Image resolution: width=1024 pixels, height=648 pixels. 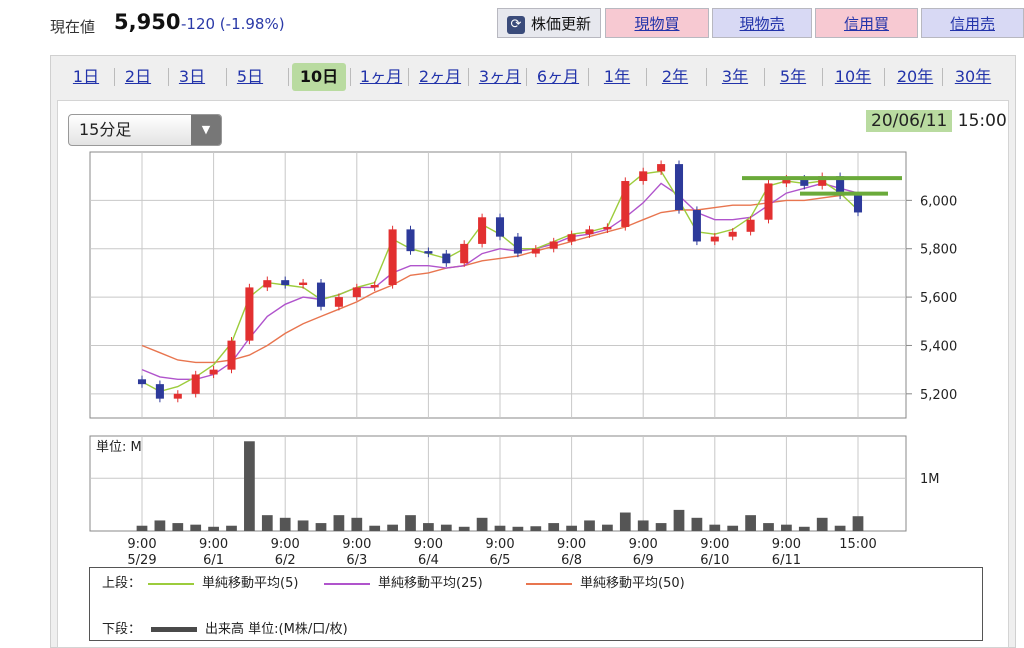 I want to click on legend-sma50-label: 単純移動平均(50), so click(x=632, y=583).